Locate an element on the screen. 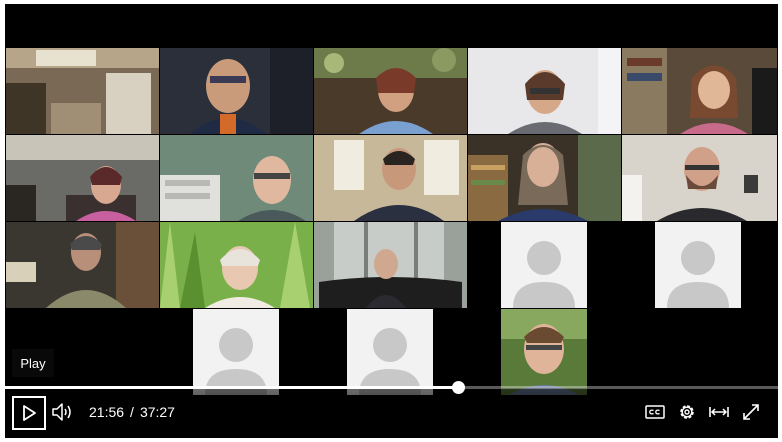 This screenshot has width=782, height=442. closed-captions-icon is located at coordinates (655, 412).